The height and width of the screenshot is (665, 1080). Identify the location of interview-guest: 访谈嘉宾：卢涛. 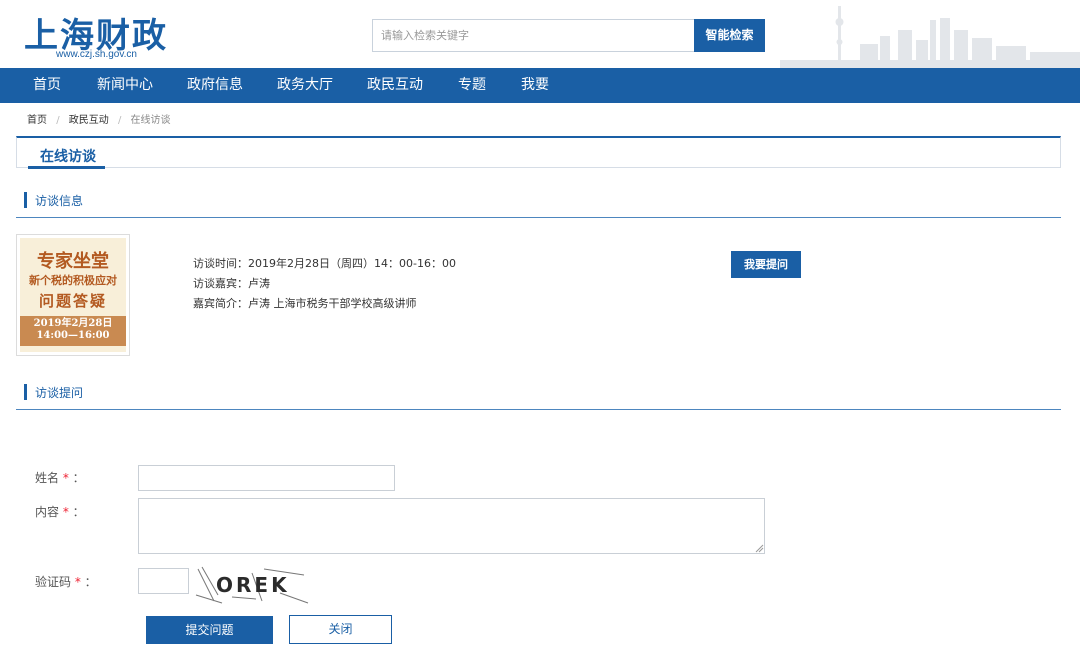
(231, 283).